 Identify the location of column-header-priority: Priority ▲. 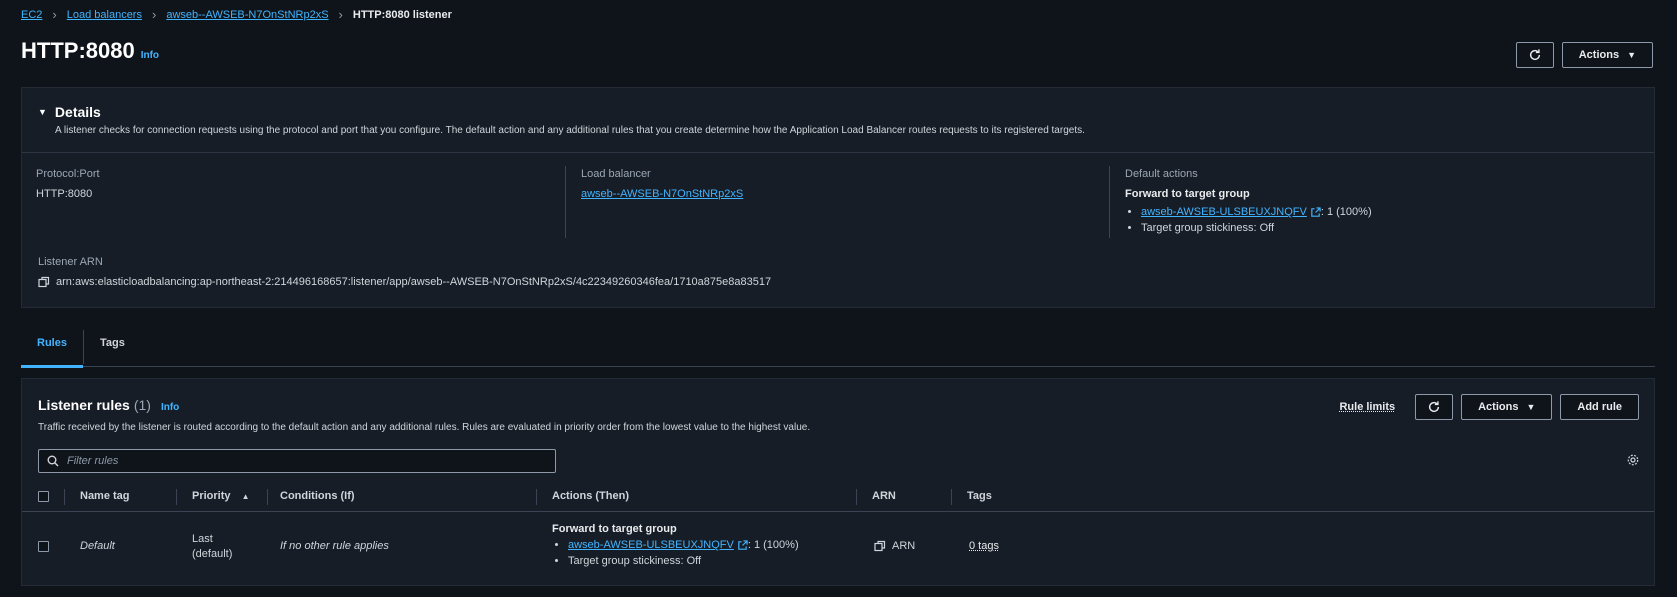
(221, 496).